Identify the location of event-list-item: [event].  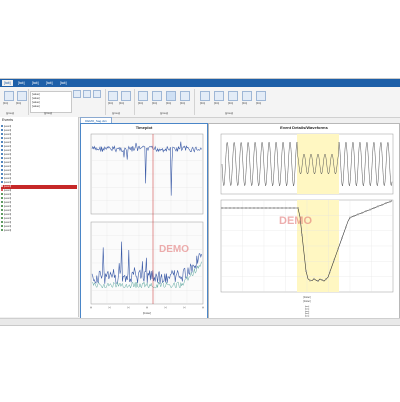
(39, 231).